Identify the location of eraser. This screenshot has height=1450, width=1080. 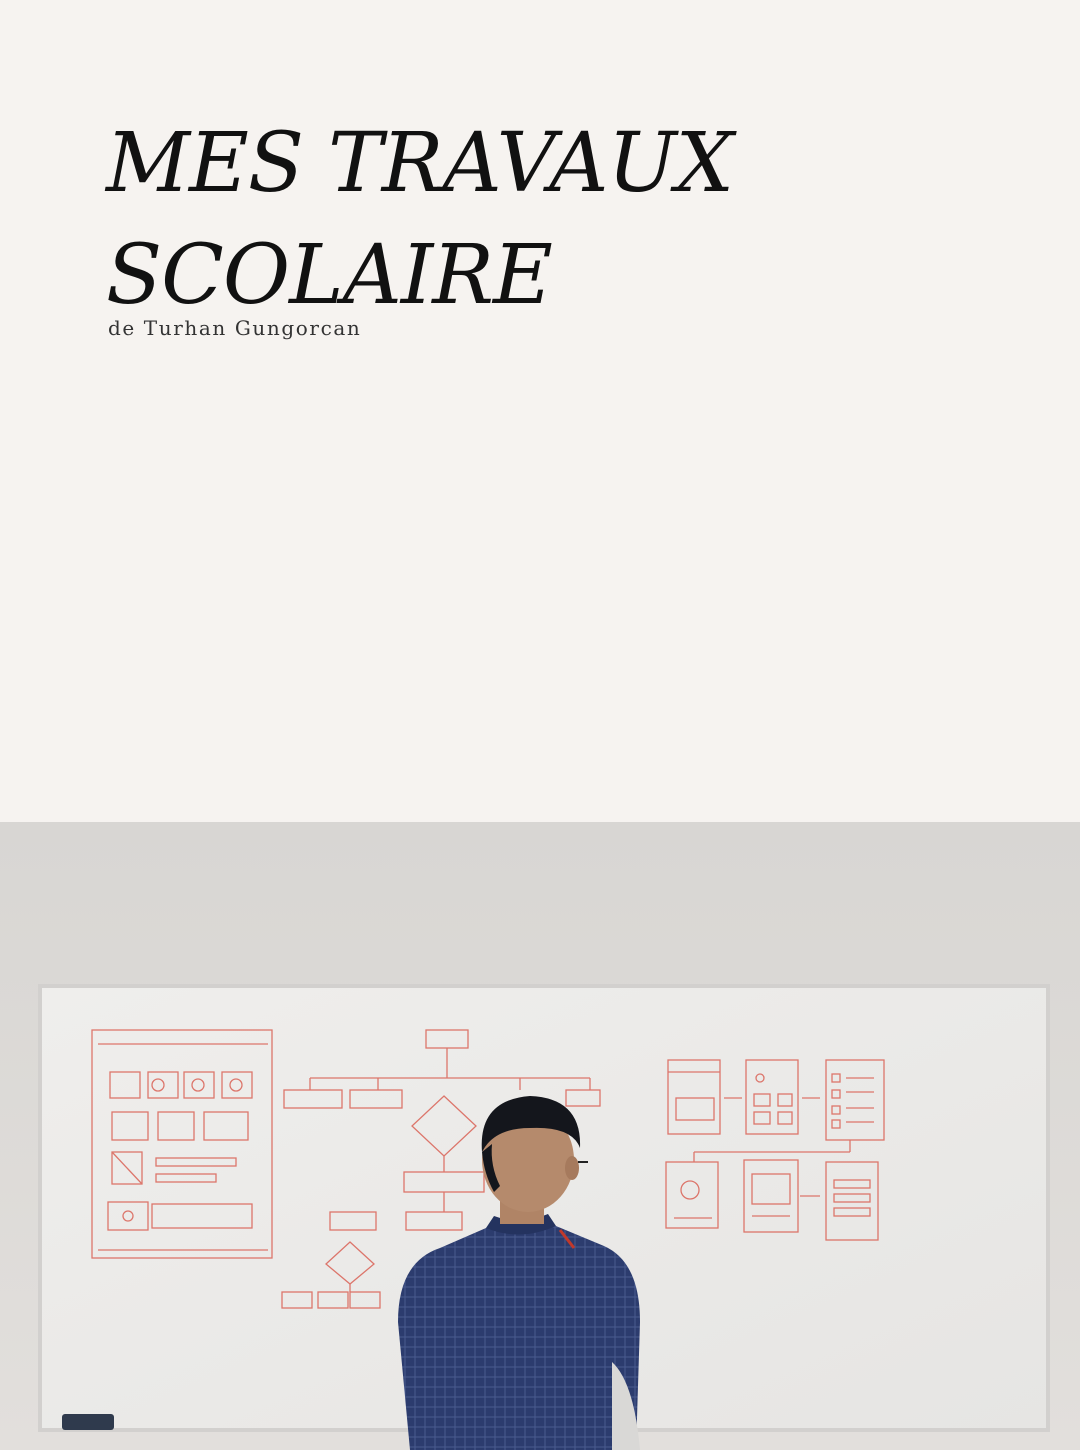
(88, 1422).